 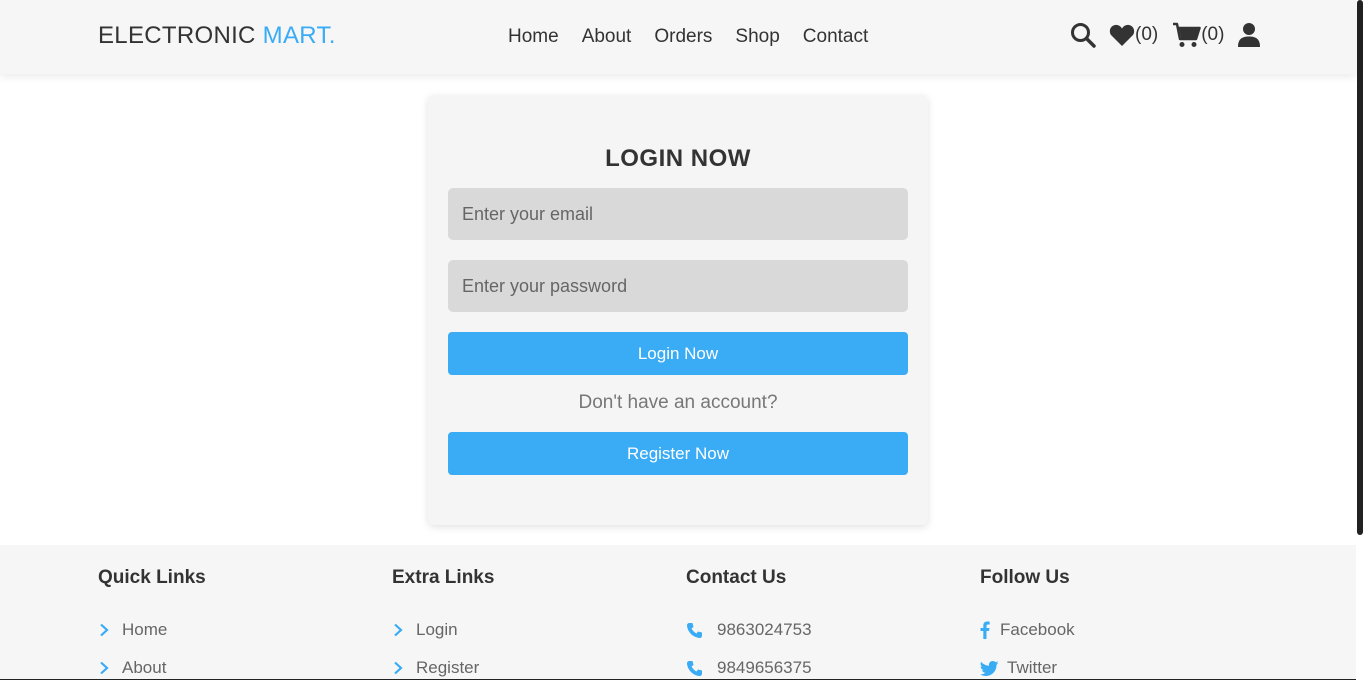 I want to click on footer-link-facebook: Facebook, so click(x=1027, y=630).